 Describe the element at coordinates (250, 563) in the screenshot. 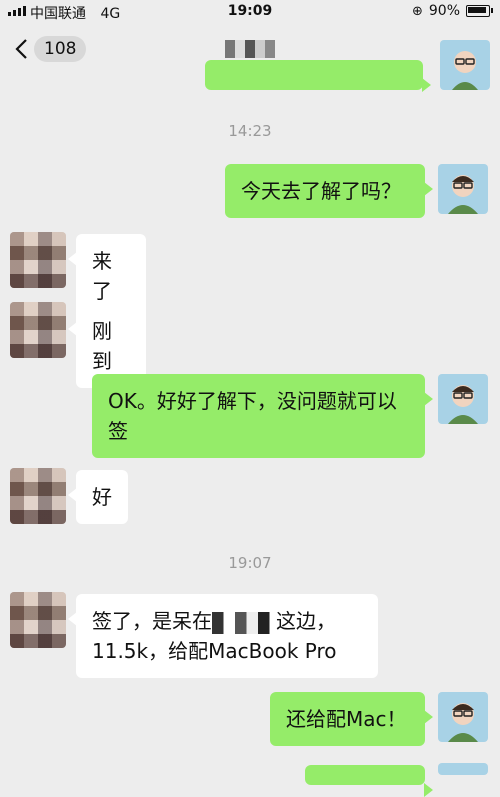

I see `timestamp: 19:07` at that location.